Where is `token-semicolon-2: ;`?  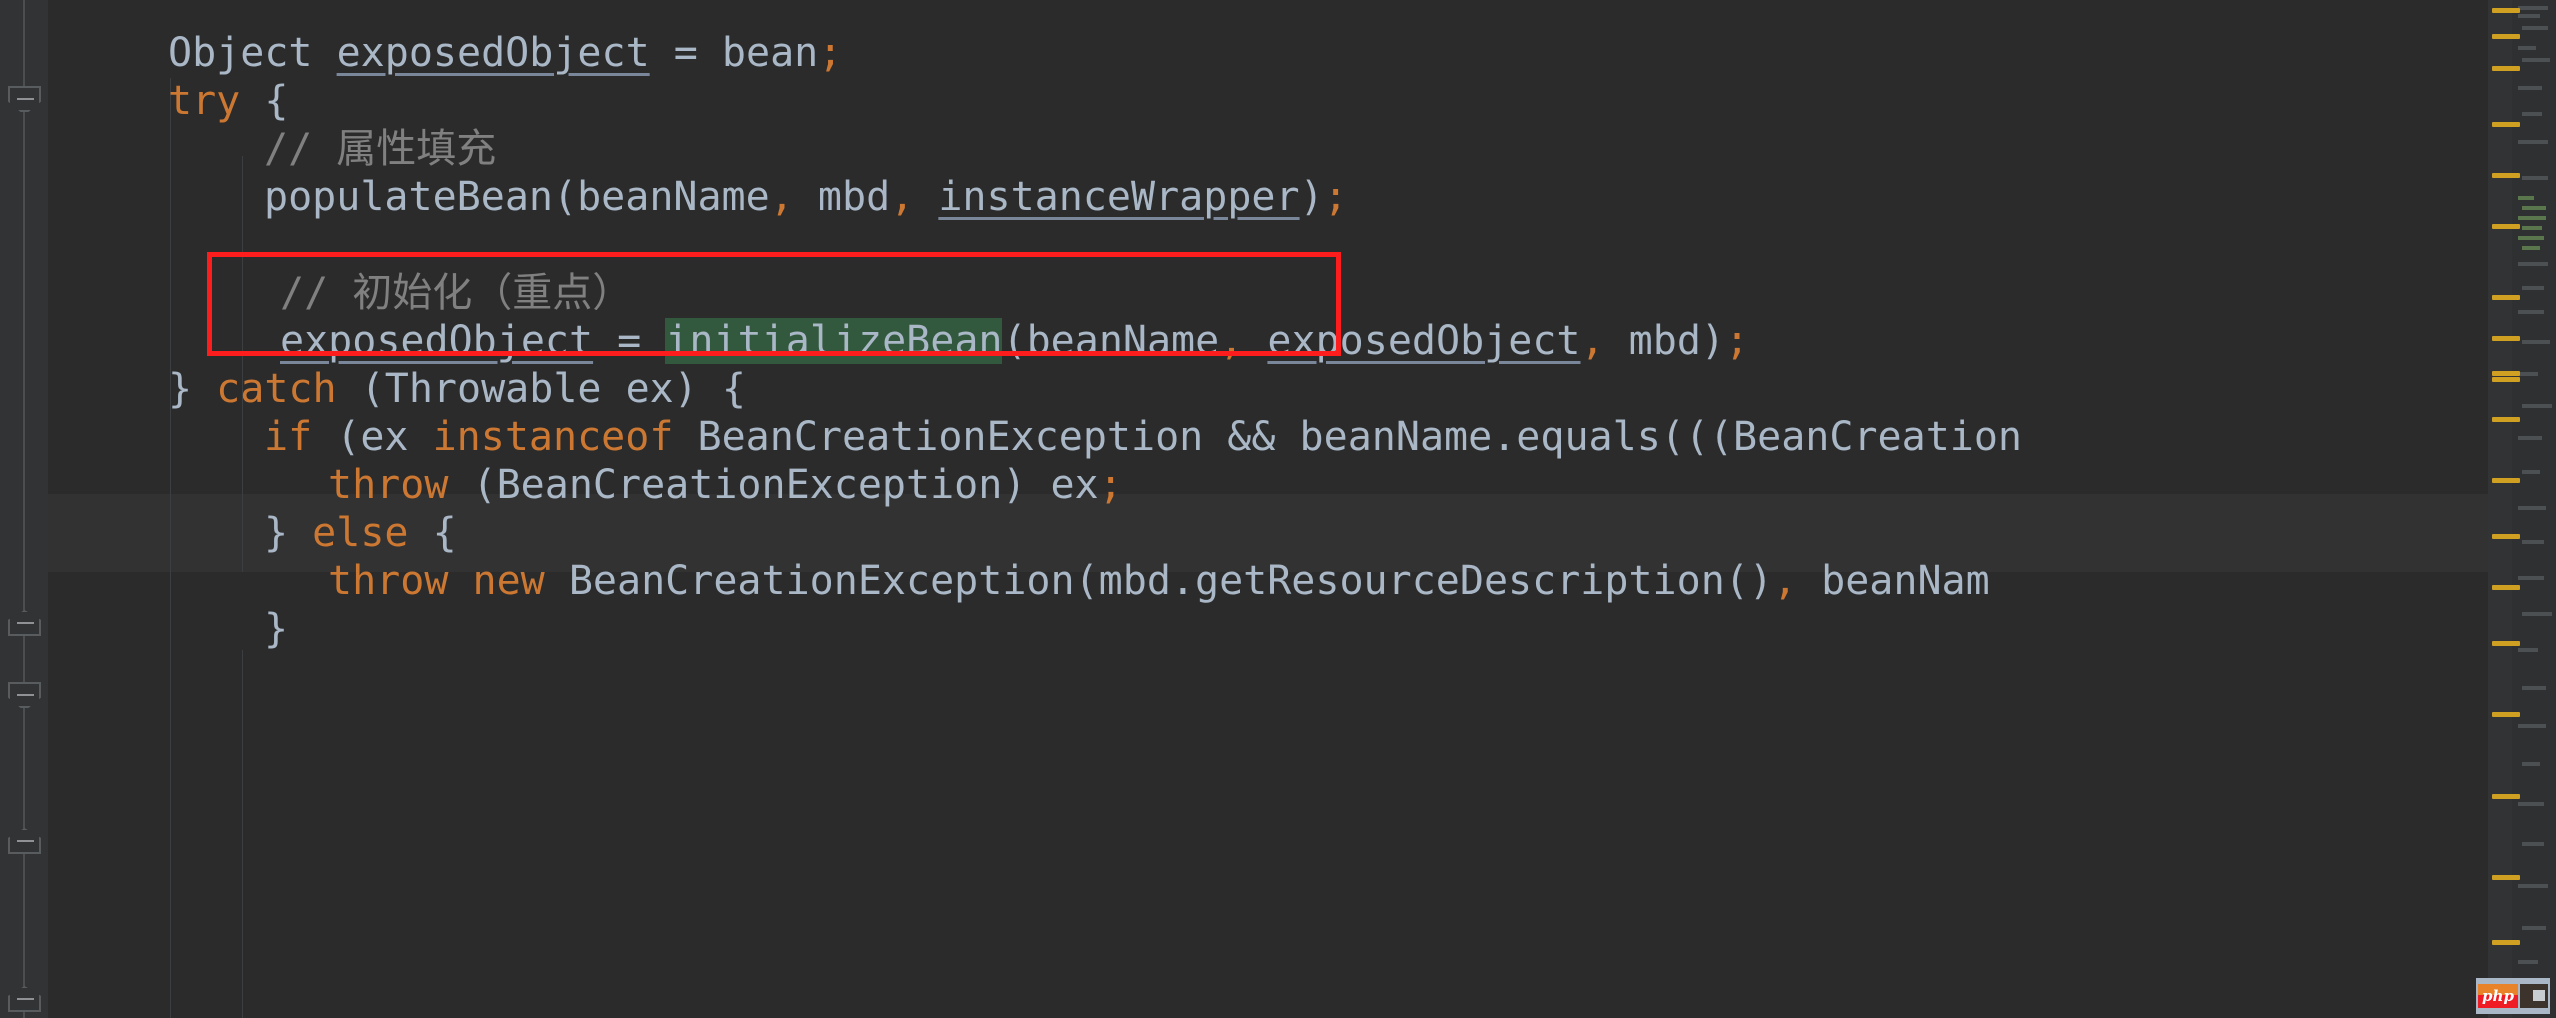 token-semicolon-2: ; is located at coordinates (1737, 341).